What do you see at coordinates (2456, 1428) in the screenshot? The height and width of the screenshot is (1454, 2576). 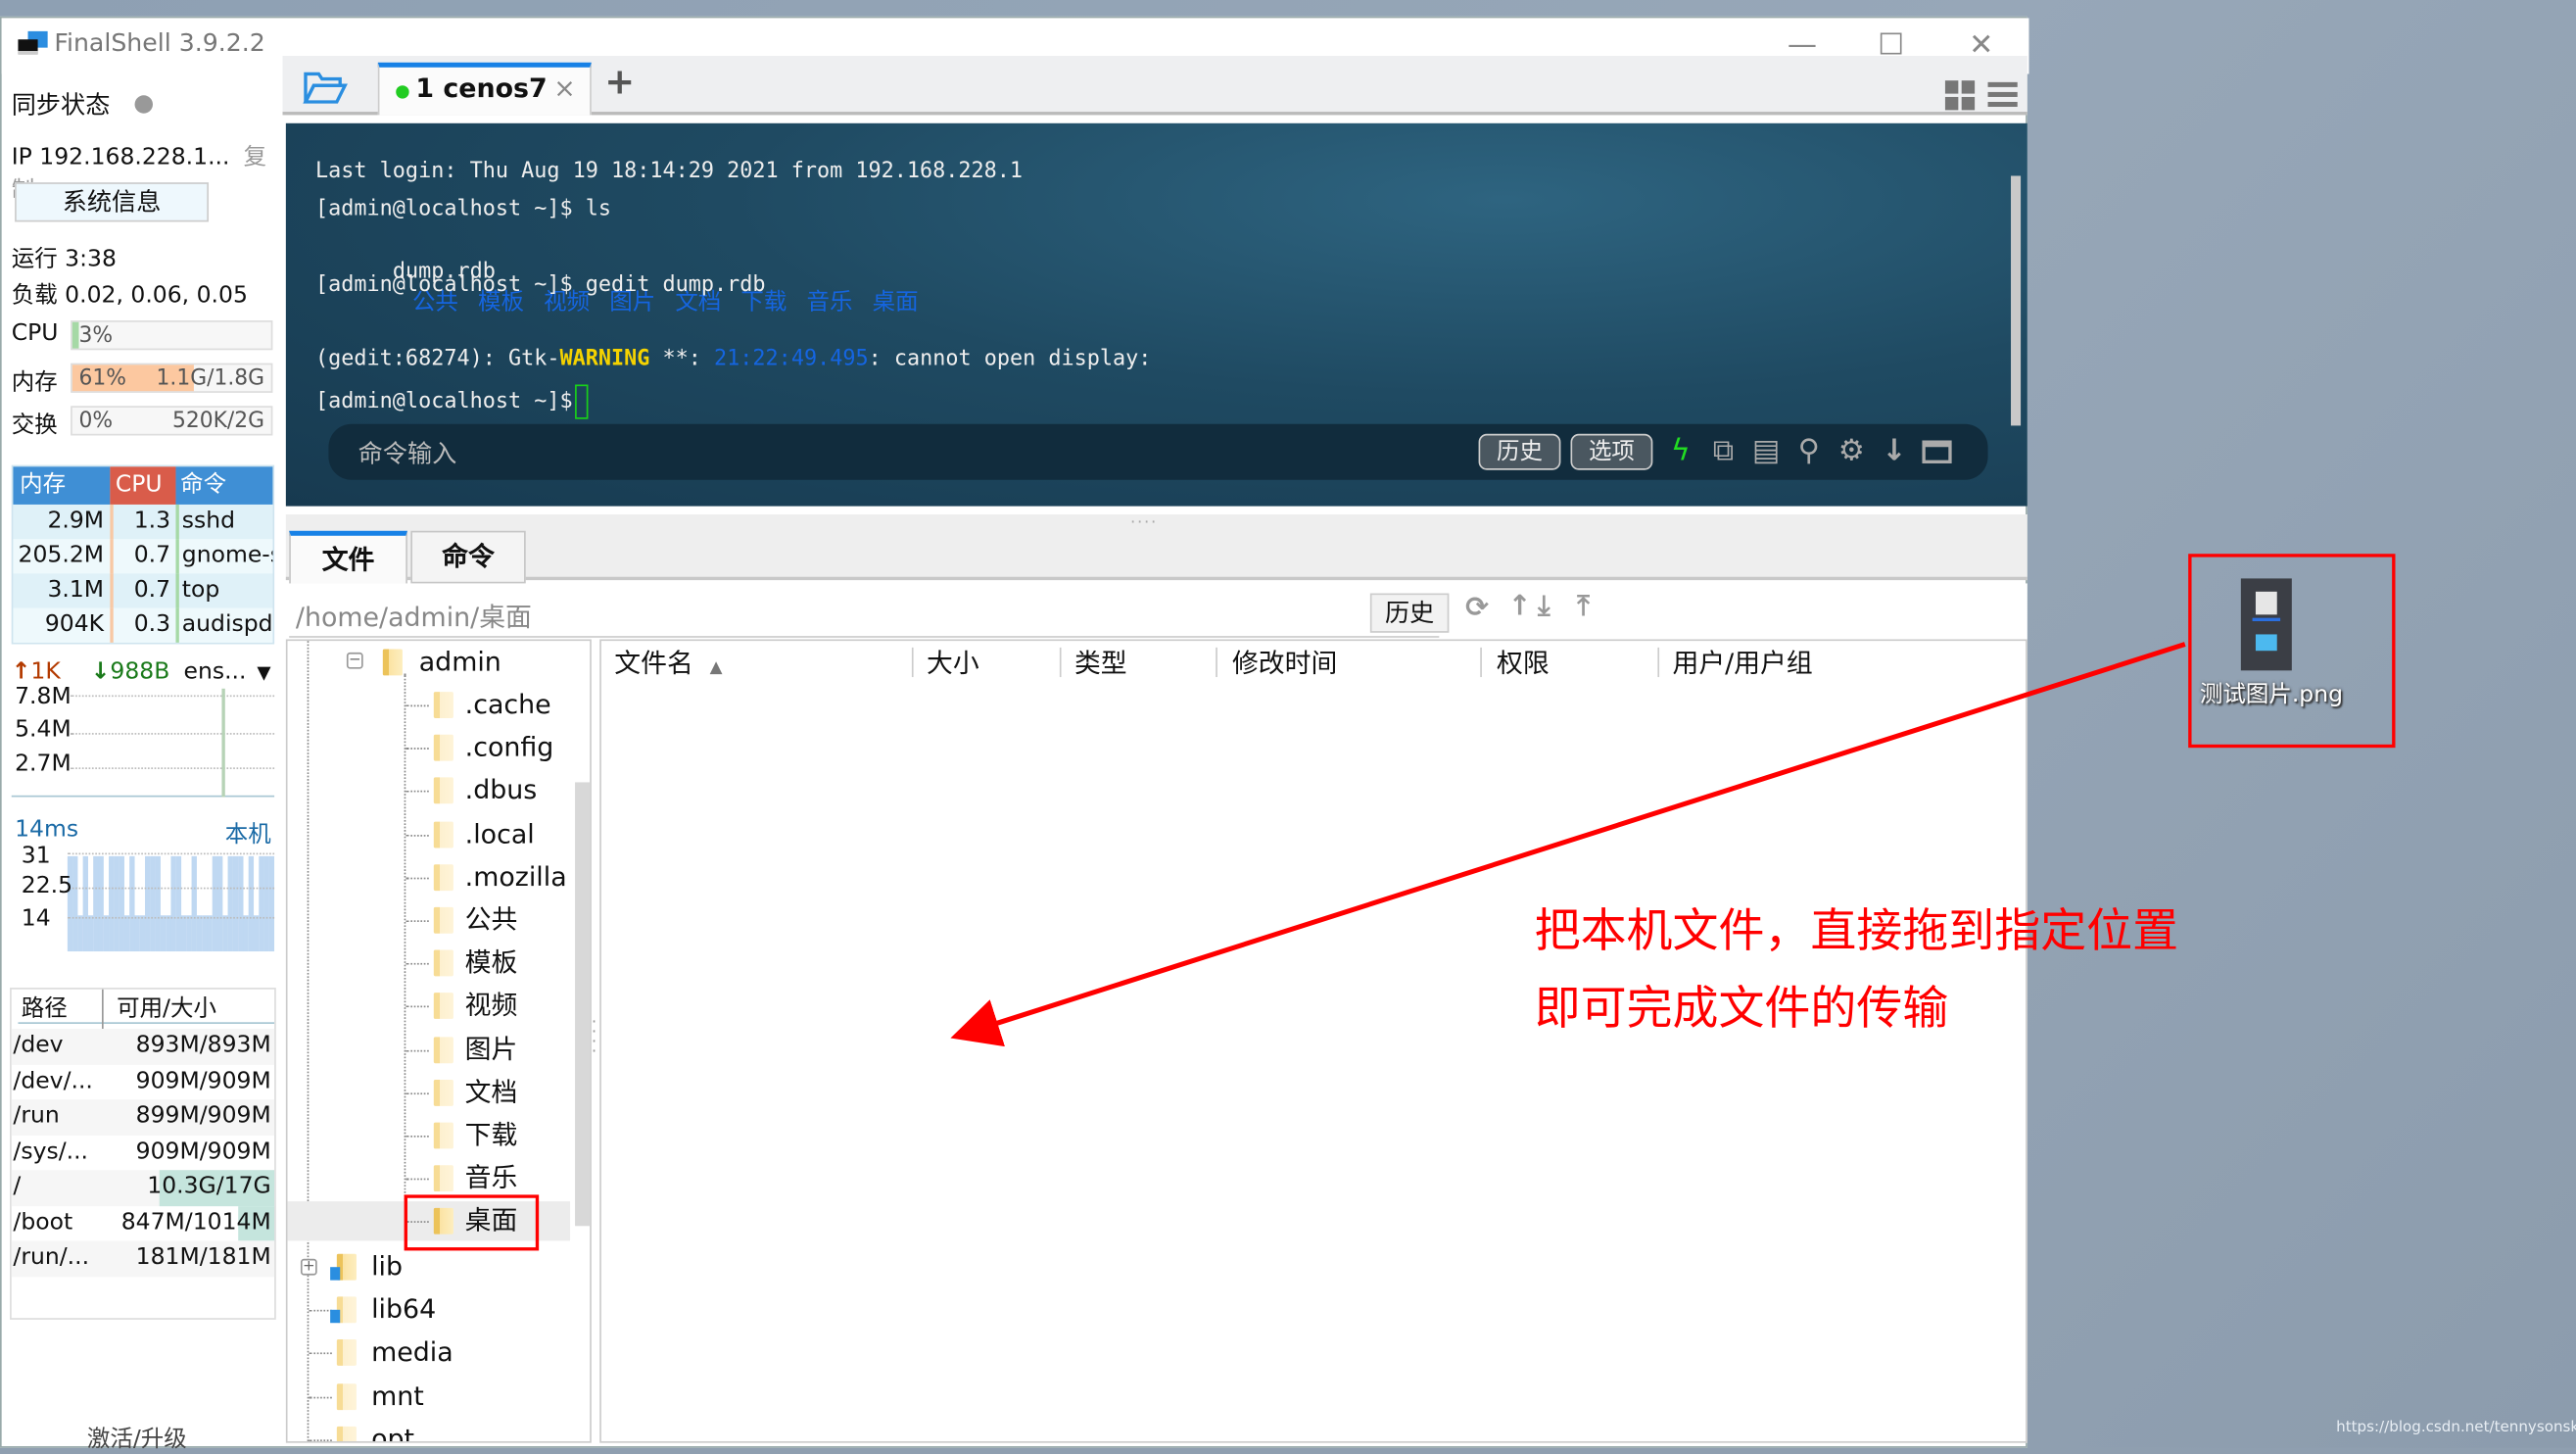 I see `watermark: https://blog.csdn.net/tennysonsky` at bounding box center [2456, 1428].